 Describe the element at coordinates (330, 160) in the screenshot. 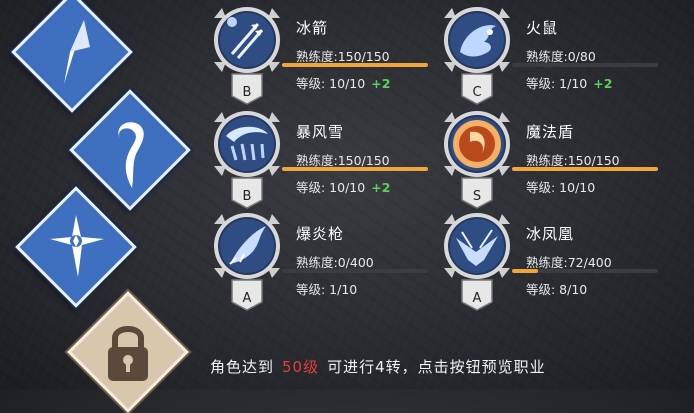

I see `skill-card: B 暴风雪 熟练度:150/150 等级: 10/10 +2` at that location.